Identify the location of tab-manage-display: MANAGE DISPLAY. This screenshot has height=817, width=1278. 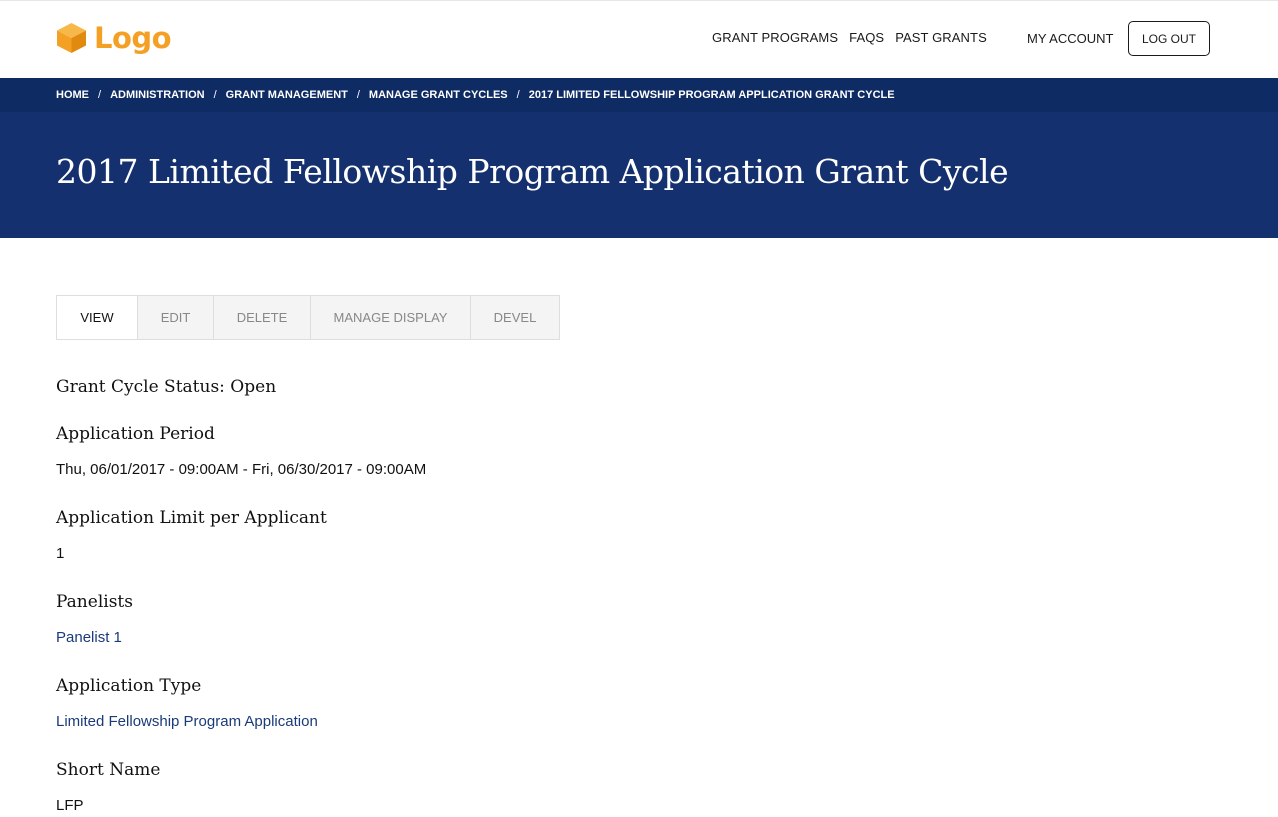
(391, 317).